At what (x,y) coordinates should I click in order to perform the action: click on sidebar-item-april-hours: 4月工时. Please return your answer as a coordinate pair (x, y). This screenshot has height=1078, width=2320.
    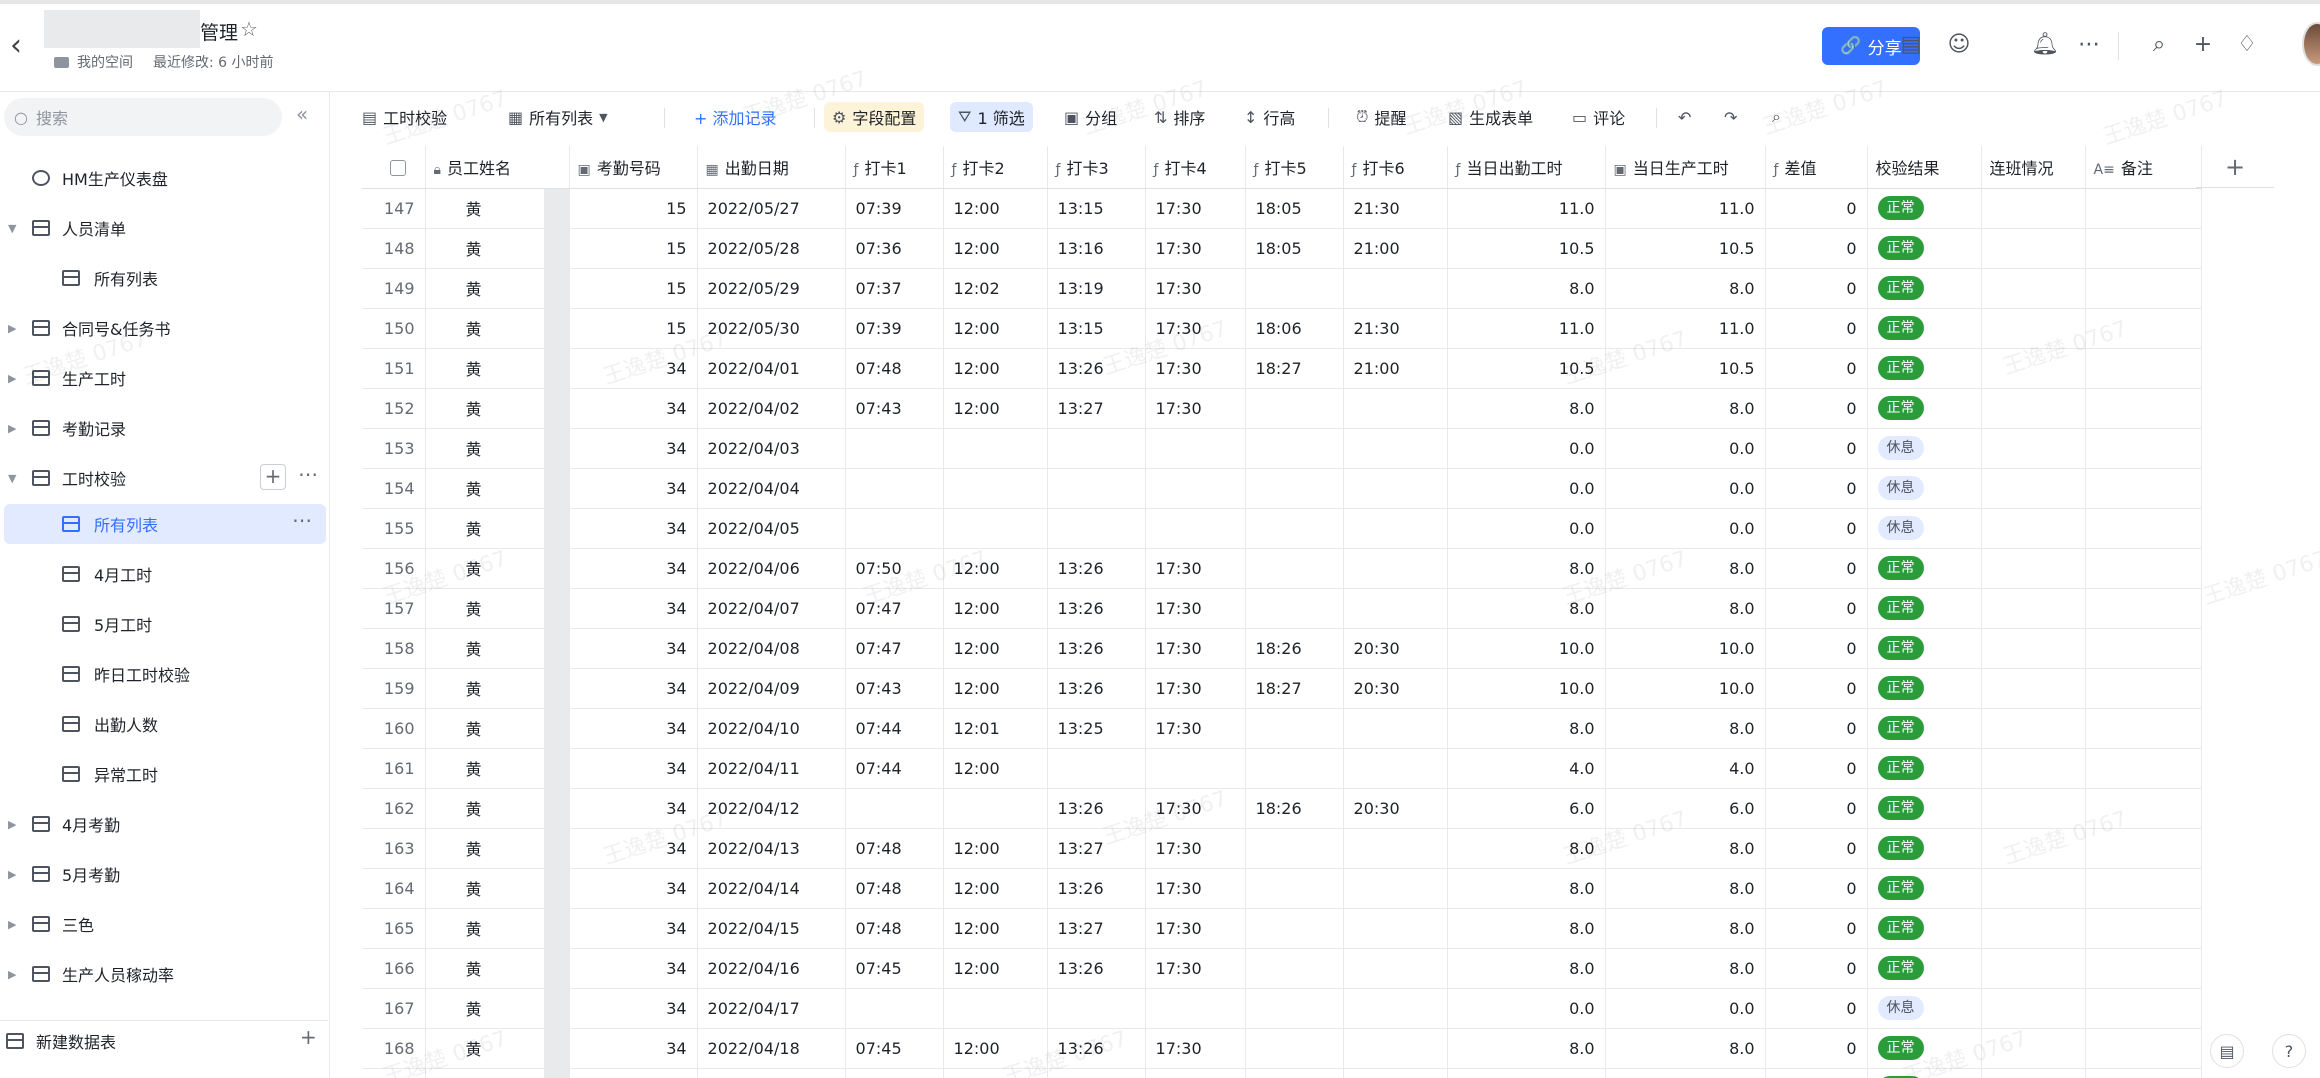
    Looking at the image, I should click on (164, 574).